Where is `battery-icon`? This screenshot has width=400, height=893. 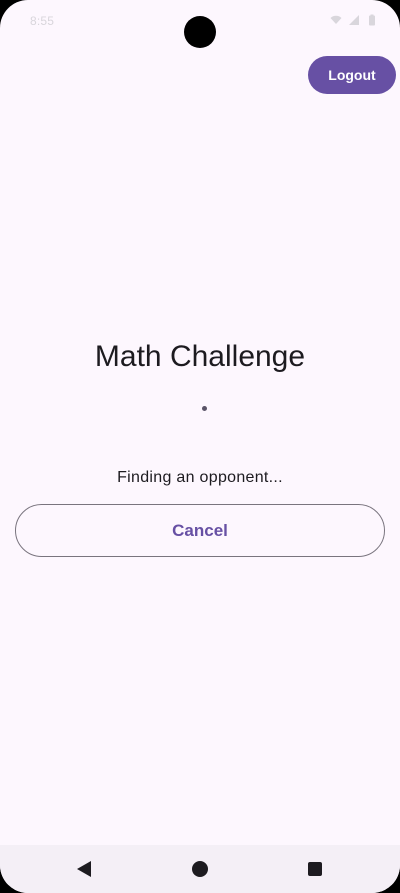 battery-icon is located at coordinates (372, 20).